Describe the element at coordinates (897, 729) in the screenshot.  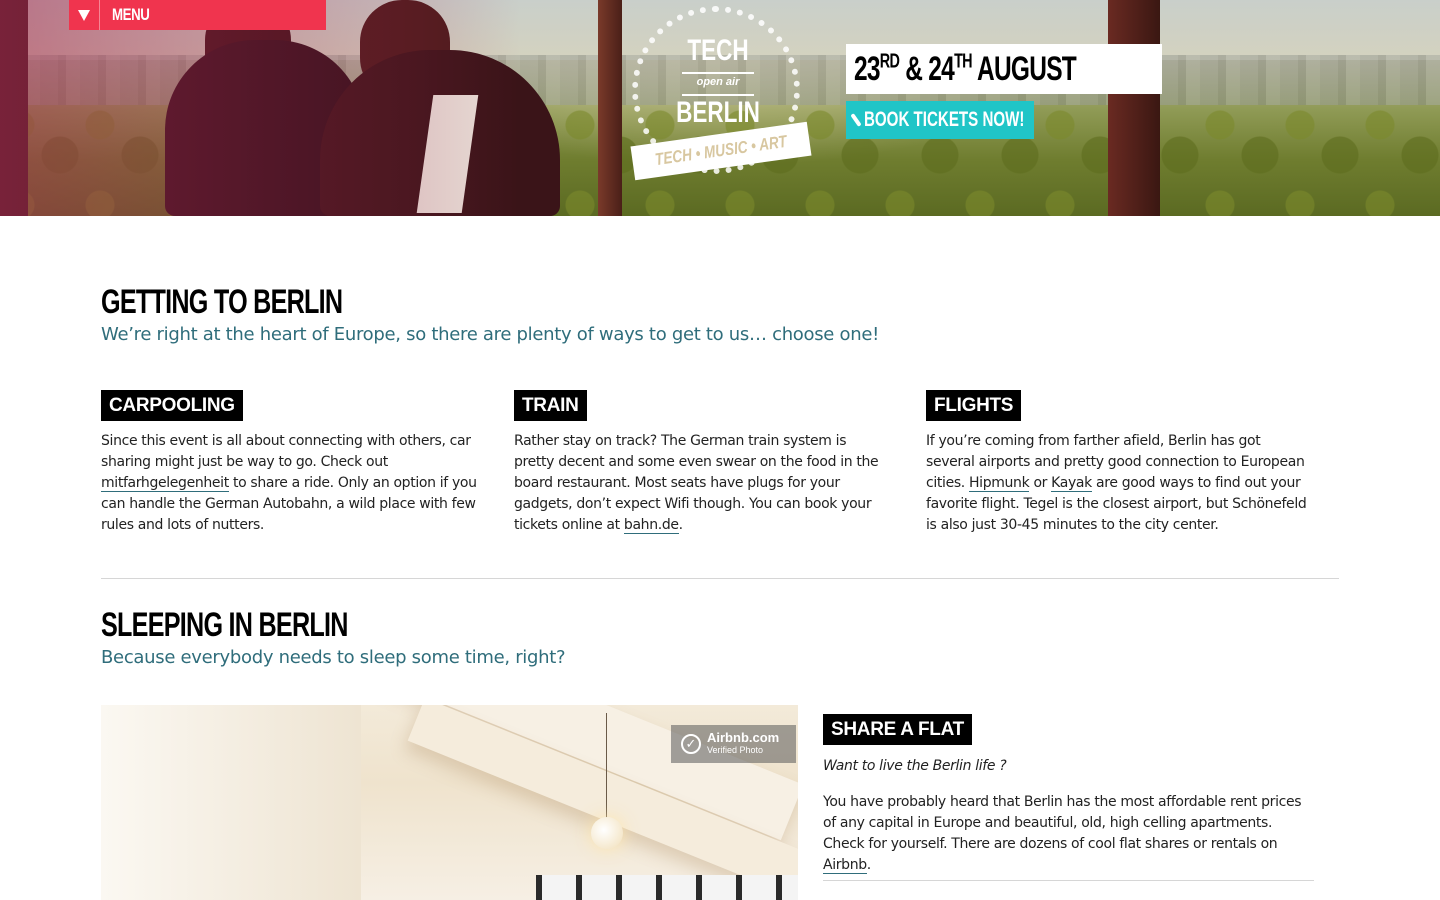
I see `share-a-flat-heading: SHARE A FLAT` at that location.